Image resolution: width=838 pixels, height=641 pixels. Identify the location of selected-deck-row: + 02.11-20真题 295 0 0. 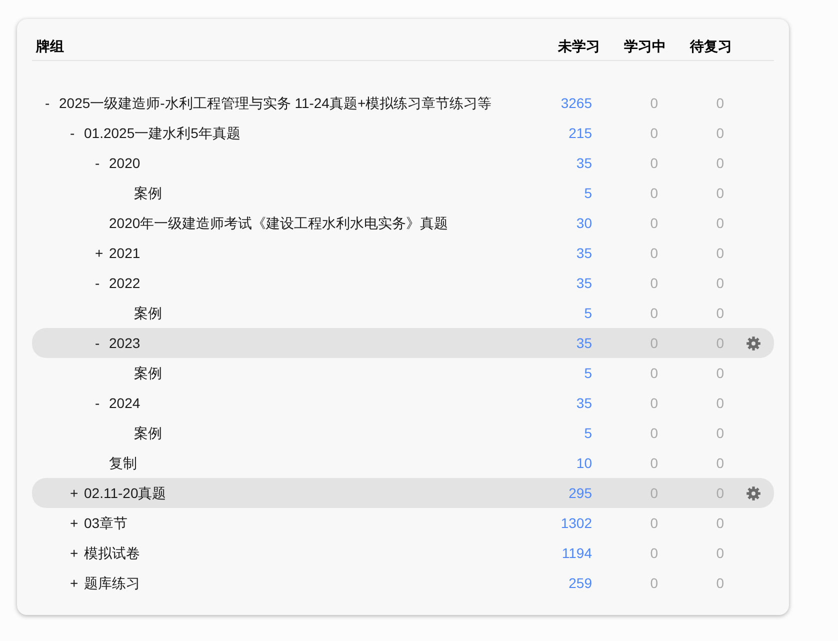
(403, 493).